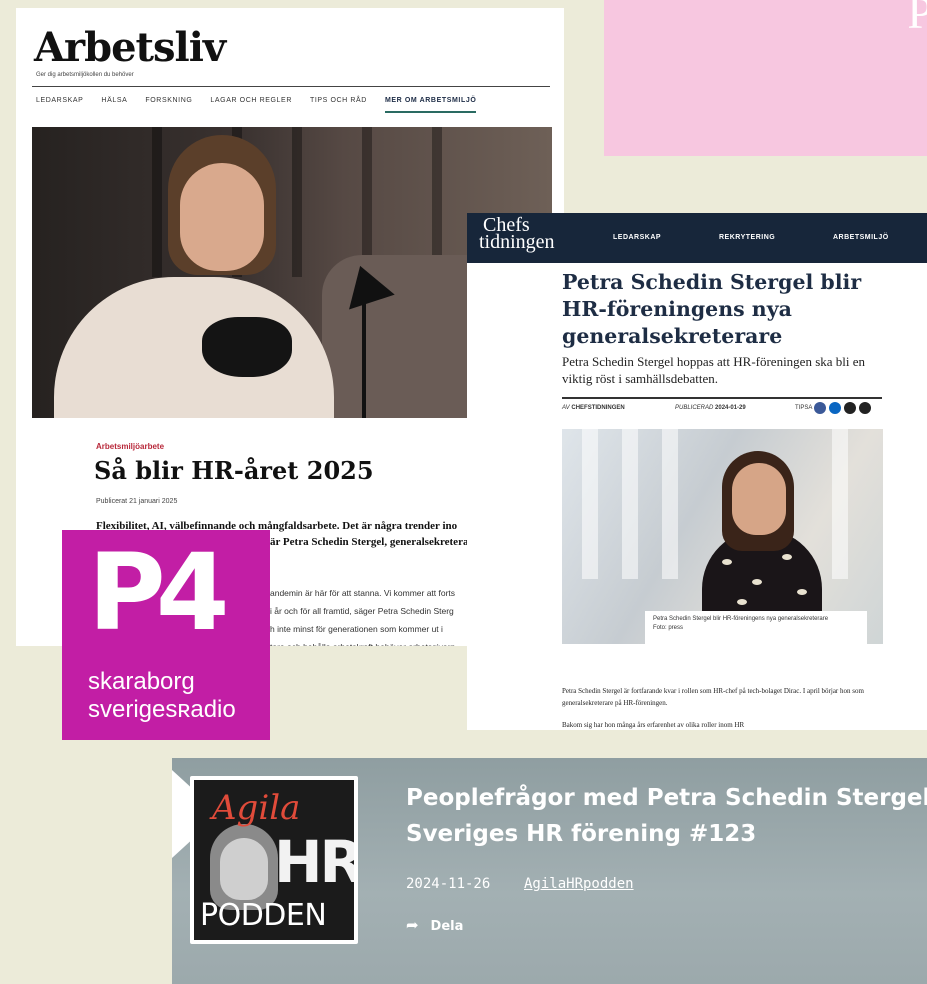 This screenshot has width=927, height=984. Describe the element at coordinates (861, 237) in the screenshot. I see `chefs-nav-arbetsmiljo: ARBETSMILJÖ` at that location.